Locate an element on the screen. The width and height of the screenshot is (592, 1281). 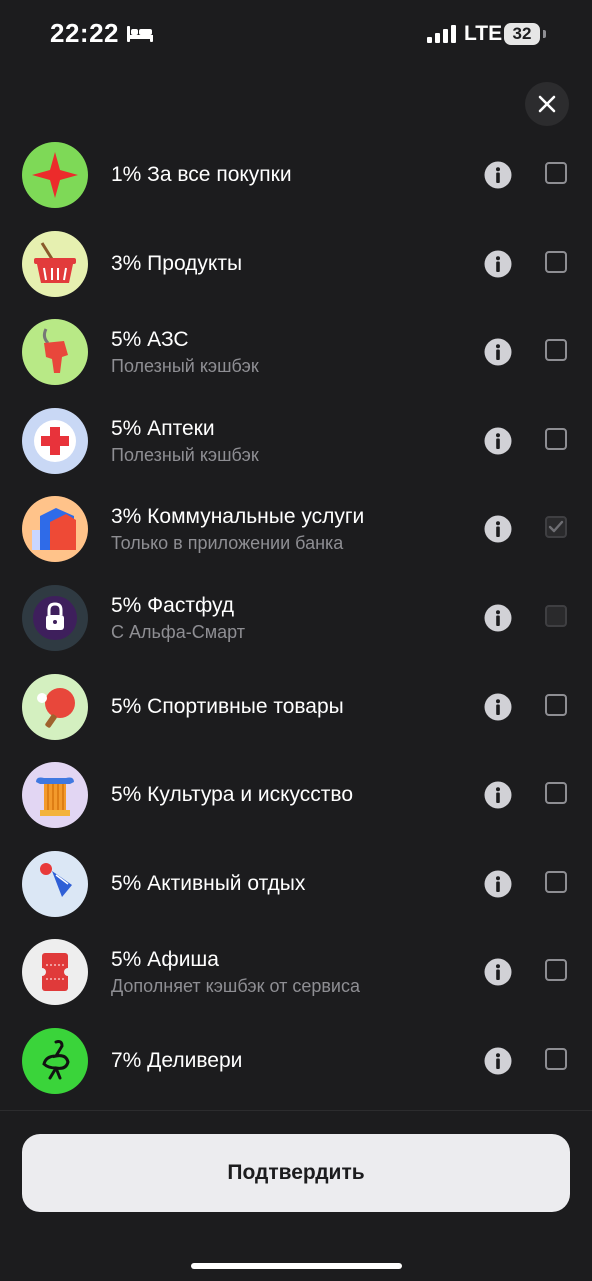
cellular-signal-icon is located at coordinates (441, 34).